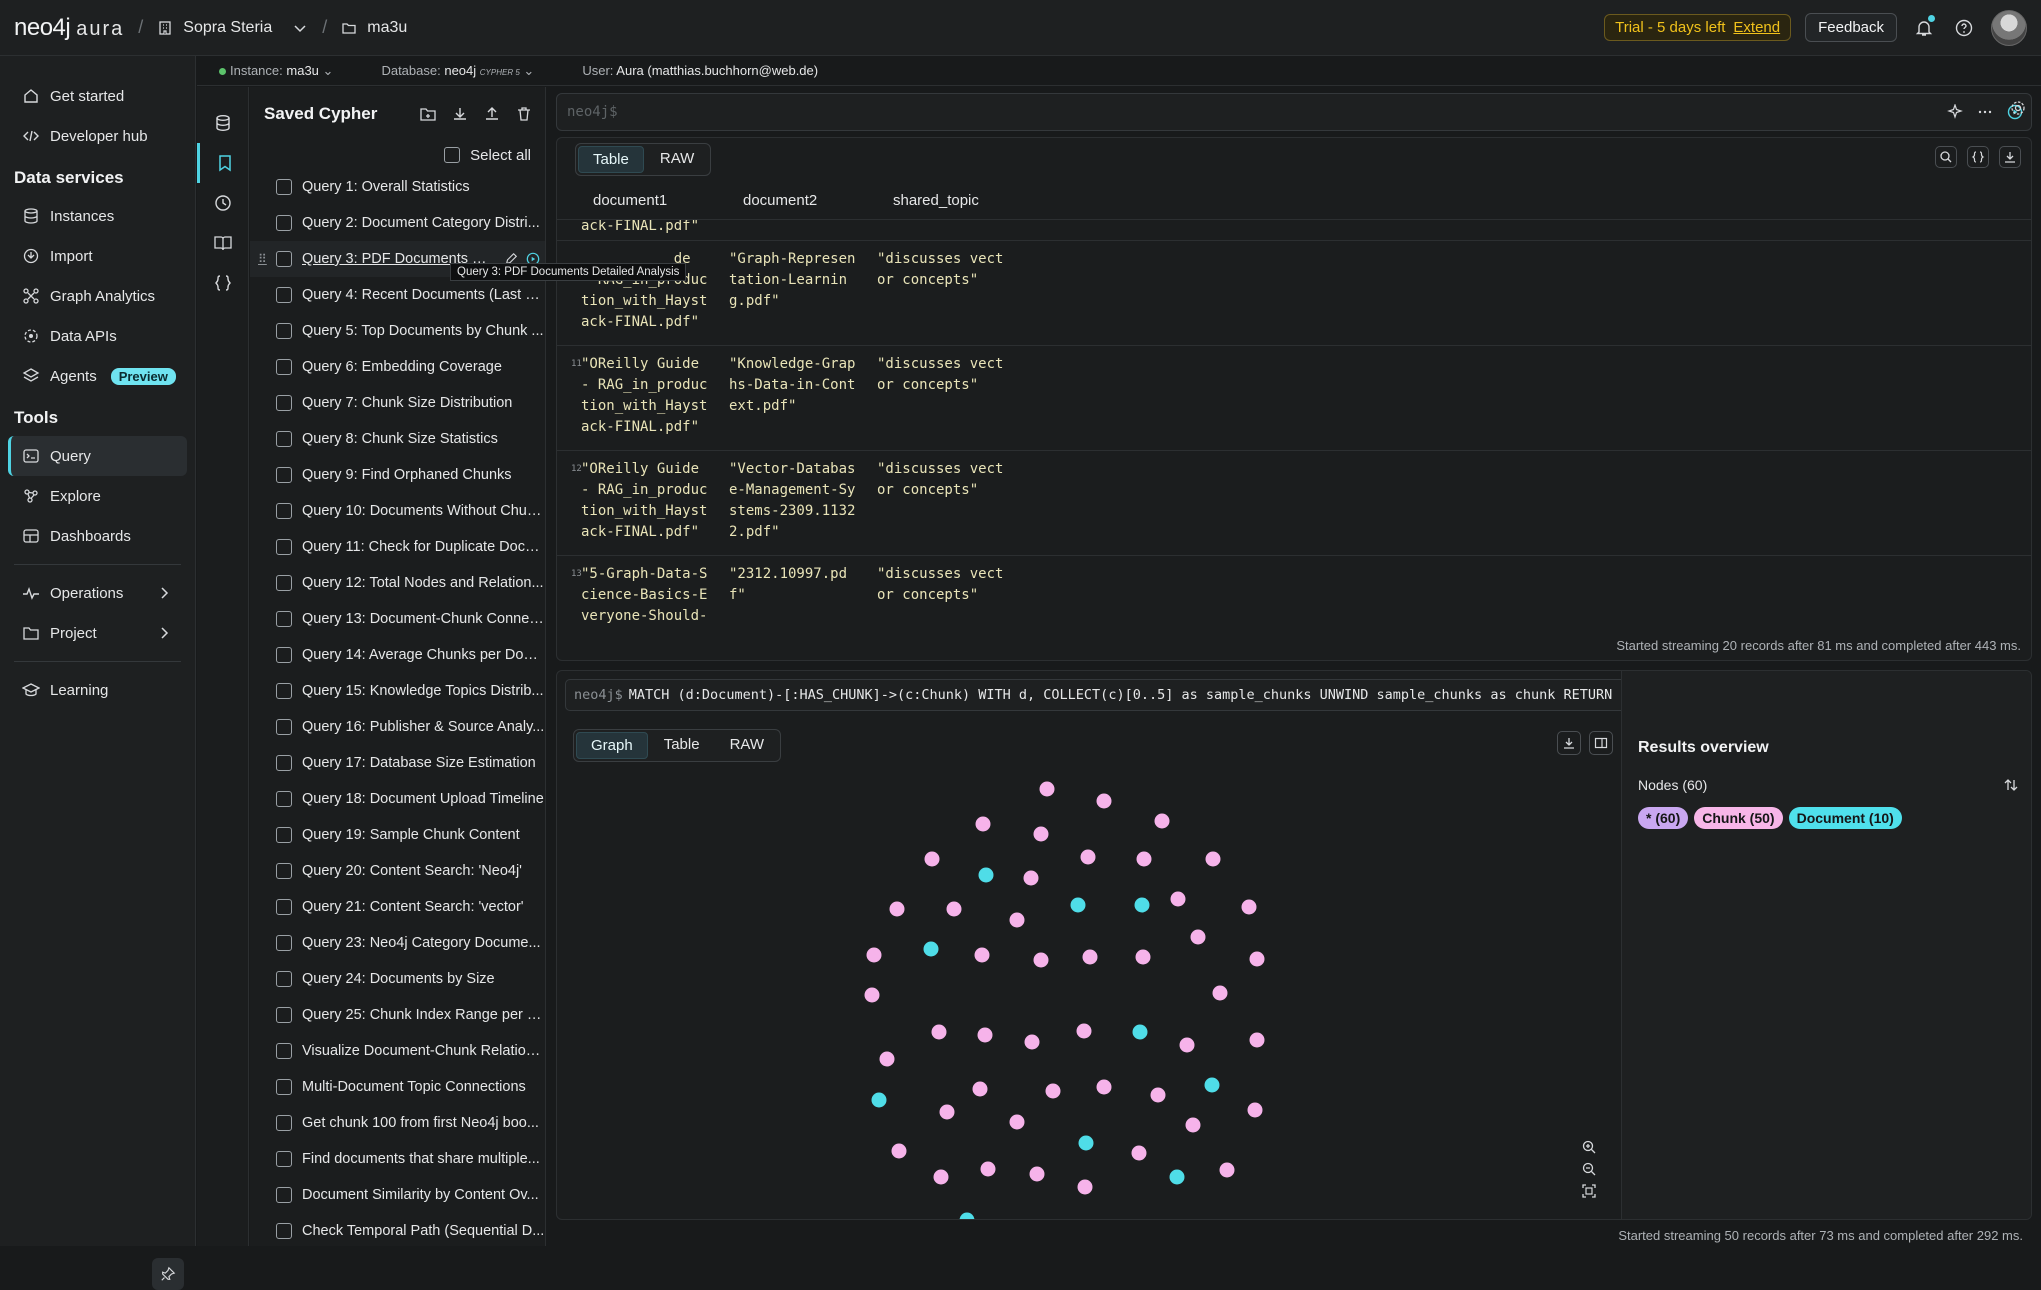 The height and width of the screenshot is (1290, 2041). What do you see at coordinates (1589, 1191) in the screenshot?
I see `fit-to-screen-icon` at bounding box center [1589, 1191].